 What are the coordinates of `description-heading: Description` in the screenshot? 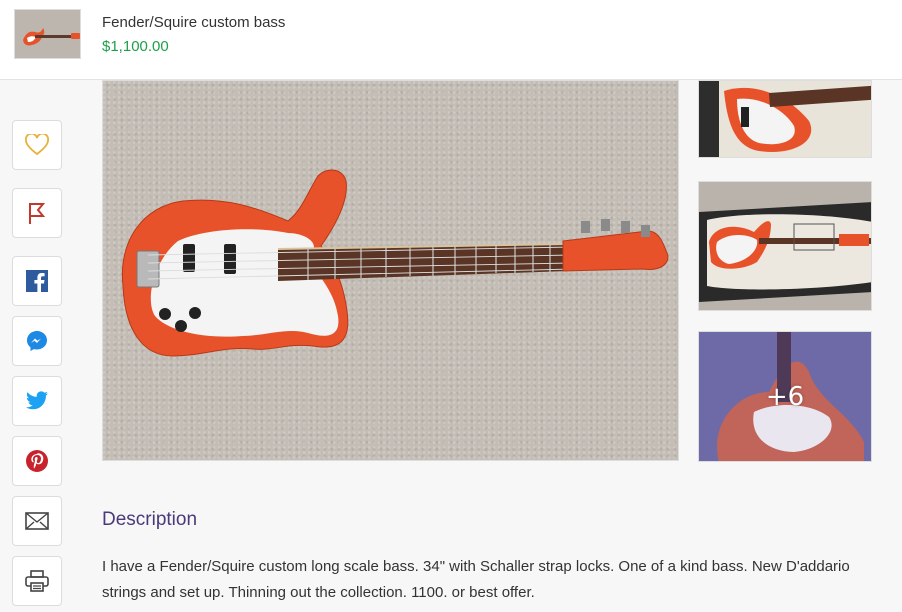 It's located at (150, 519).